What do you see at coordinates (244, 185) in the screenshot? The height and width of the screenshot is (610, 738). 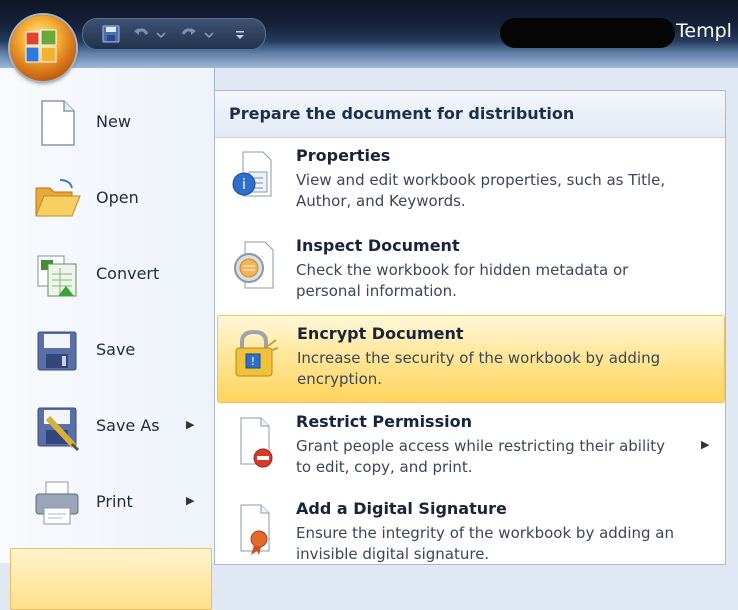 I see `svg-text: i` at bounding box center [244, 185].